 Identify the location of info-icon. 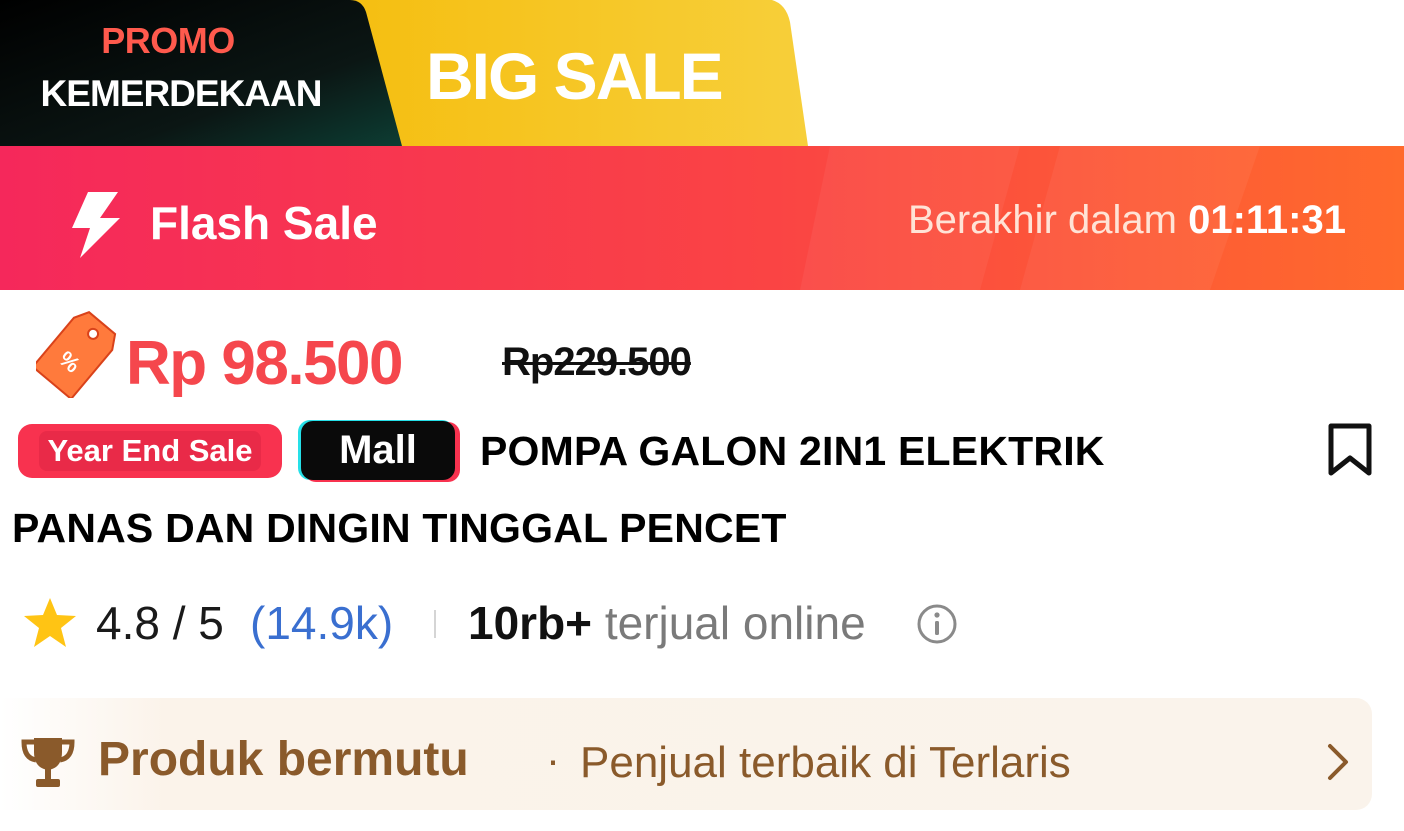
(937, 624).